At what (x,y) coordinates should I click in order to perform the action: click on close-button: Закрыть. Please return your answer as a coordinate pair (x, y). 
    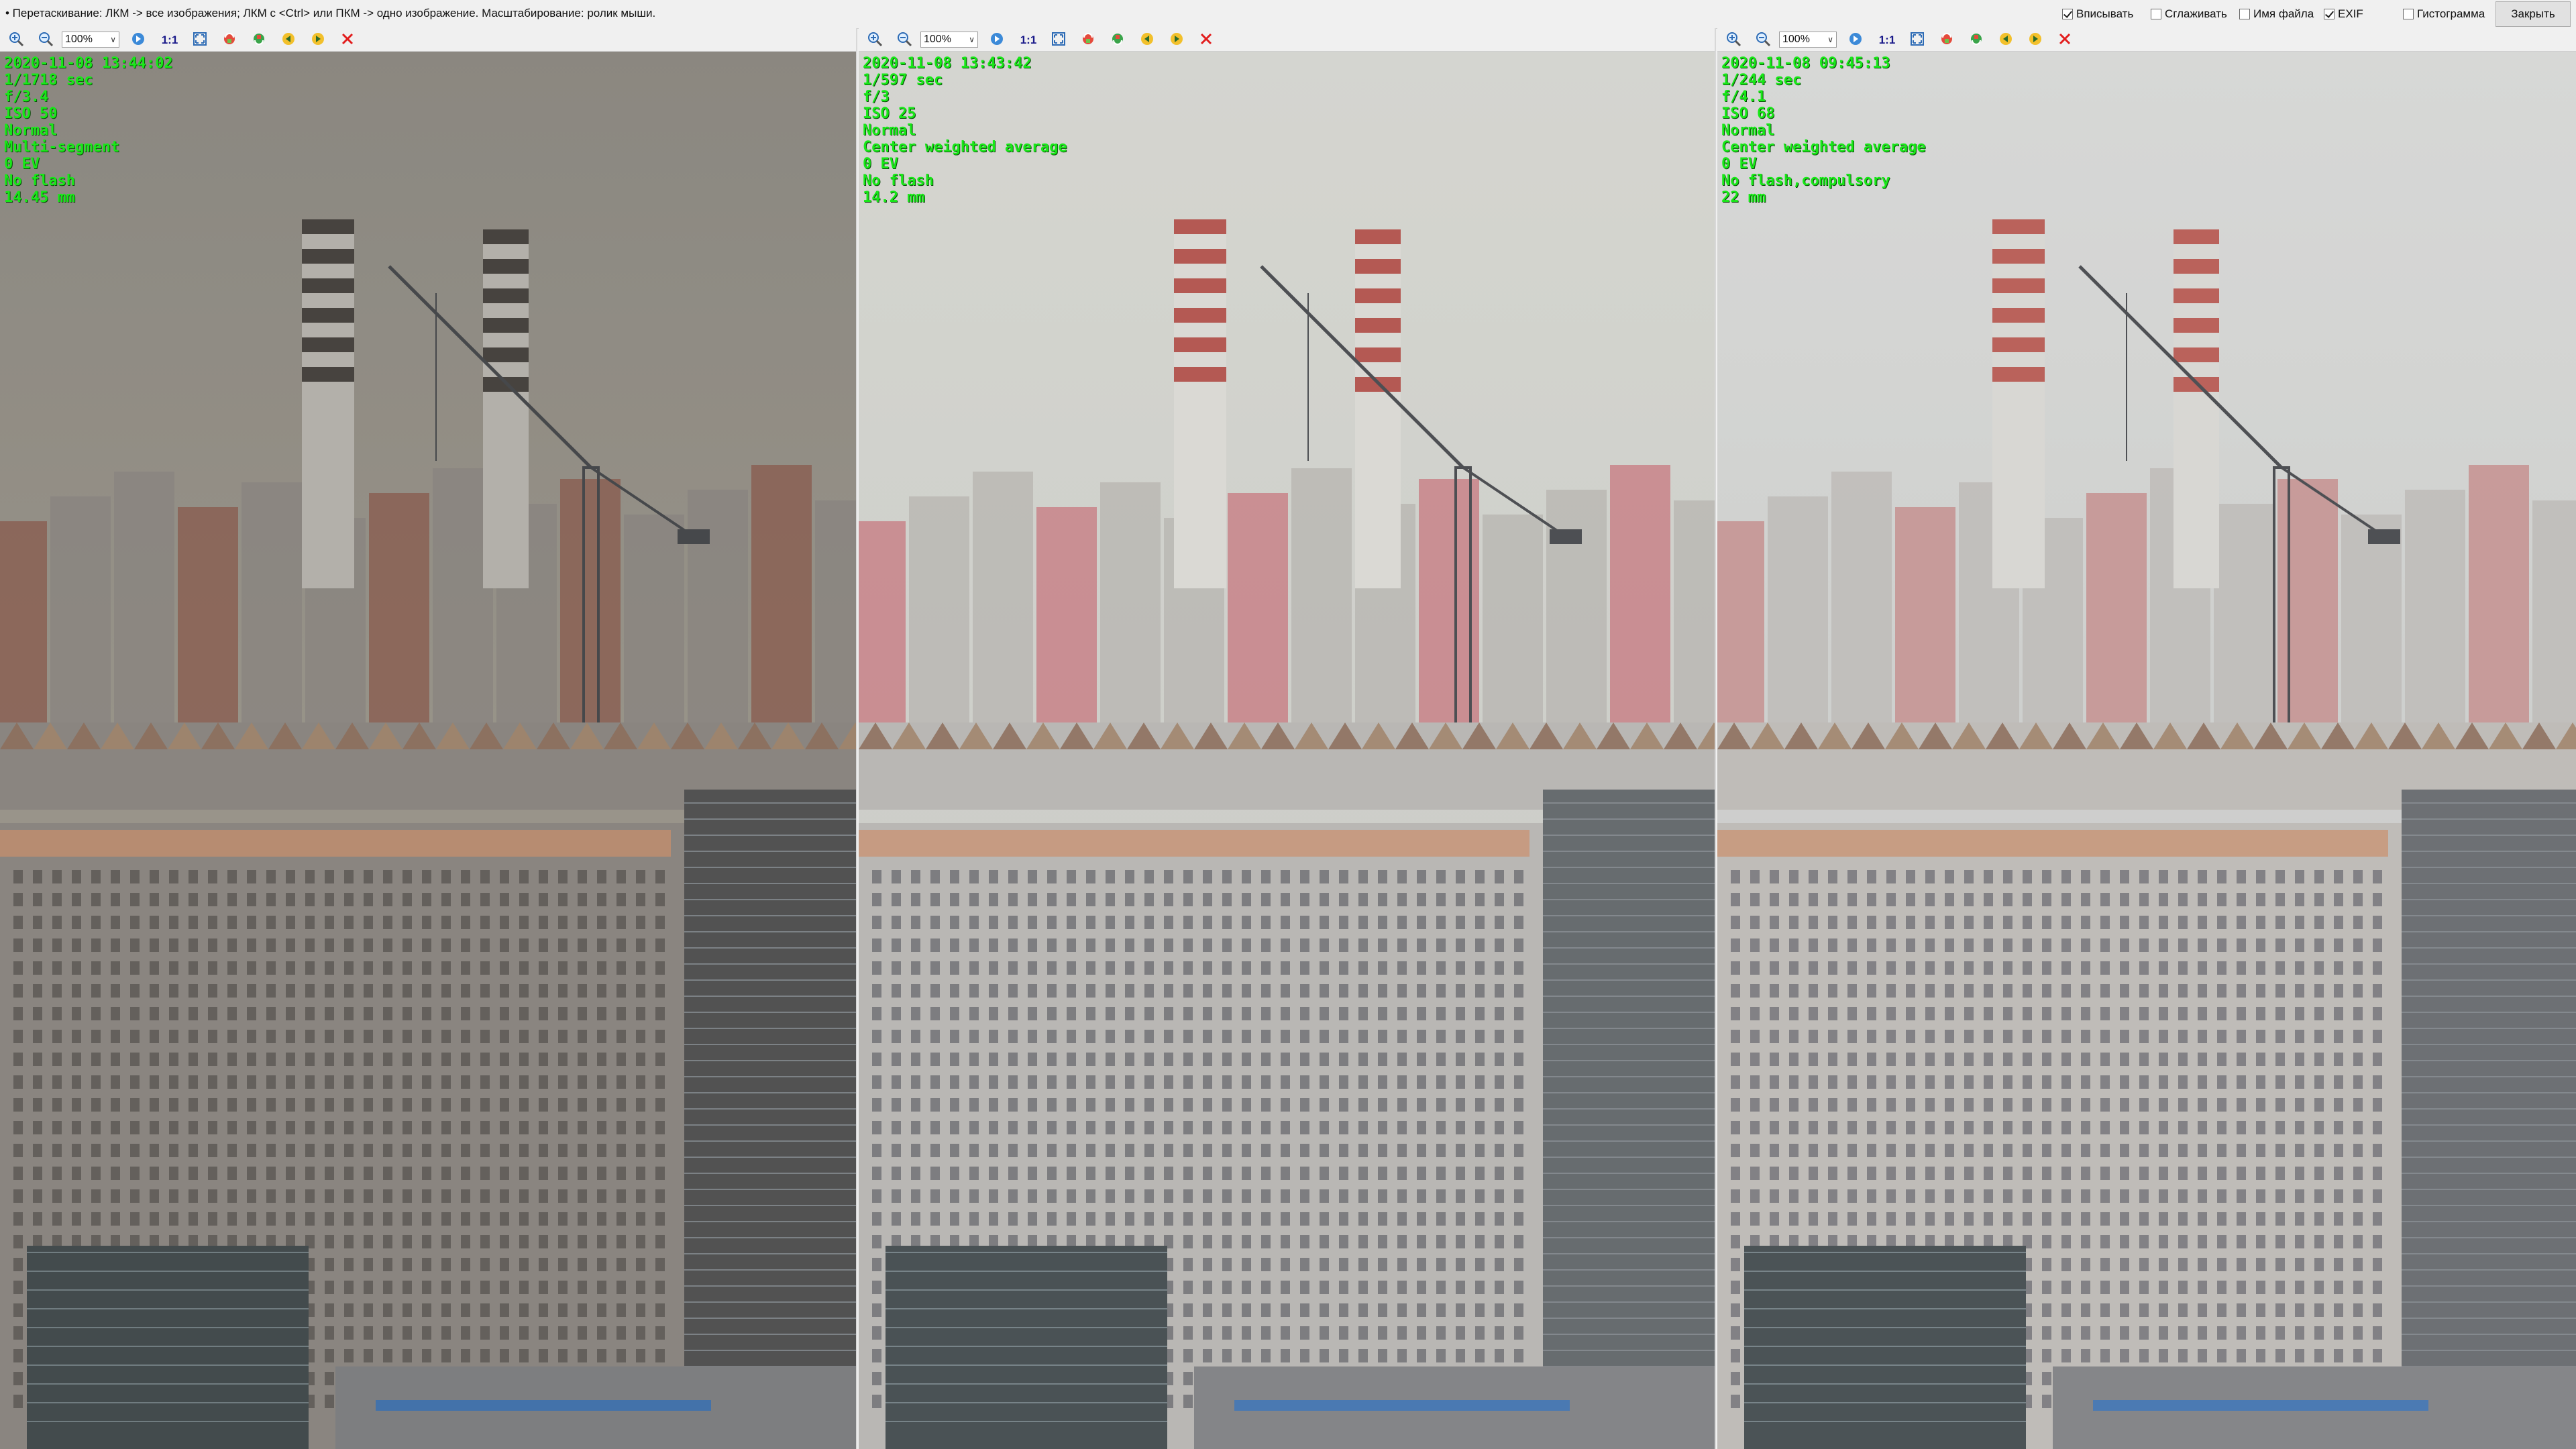
    Looking at the image, I should click on (2533, 14).